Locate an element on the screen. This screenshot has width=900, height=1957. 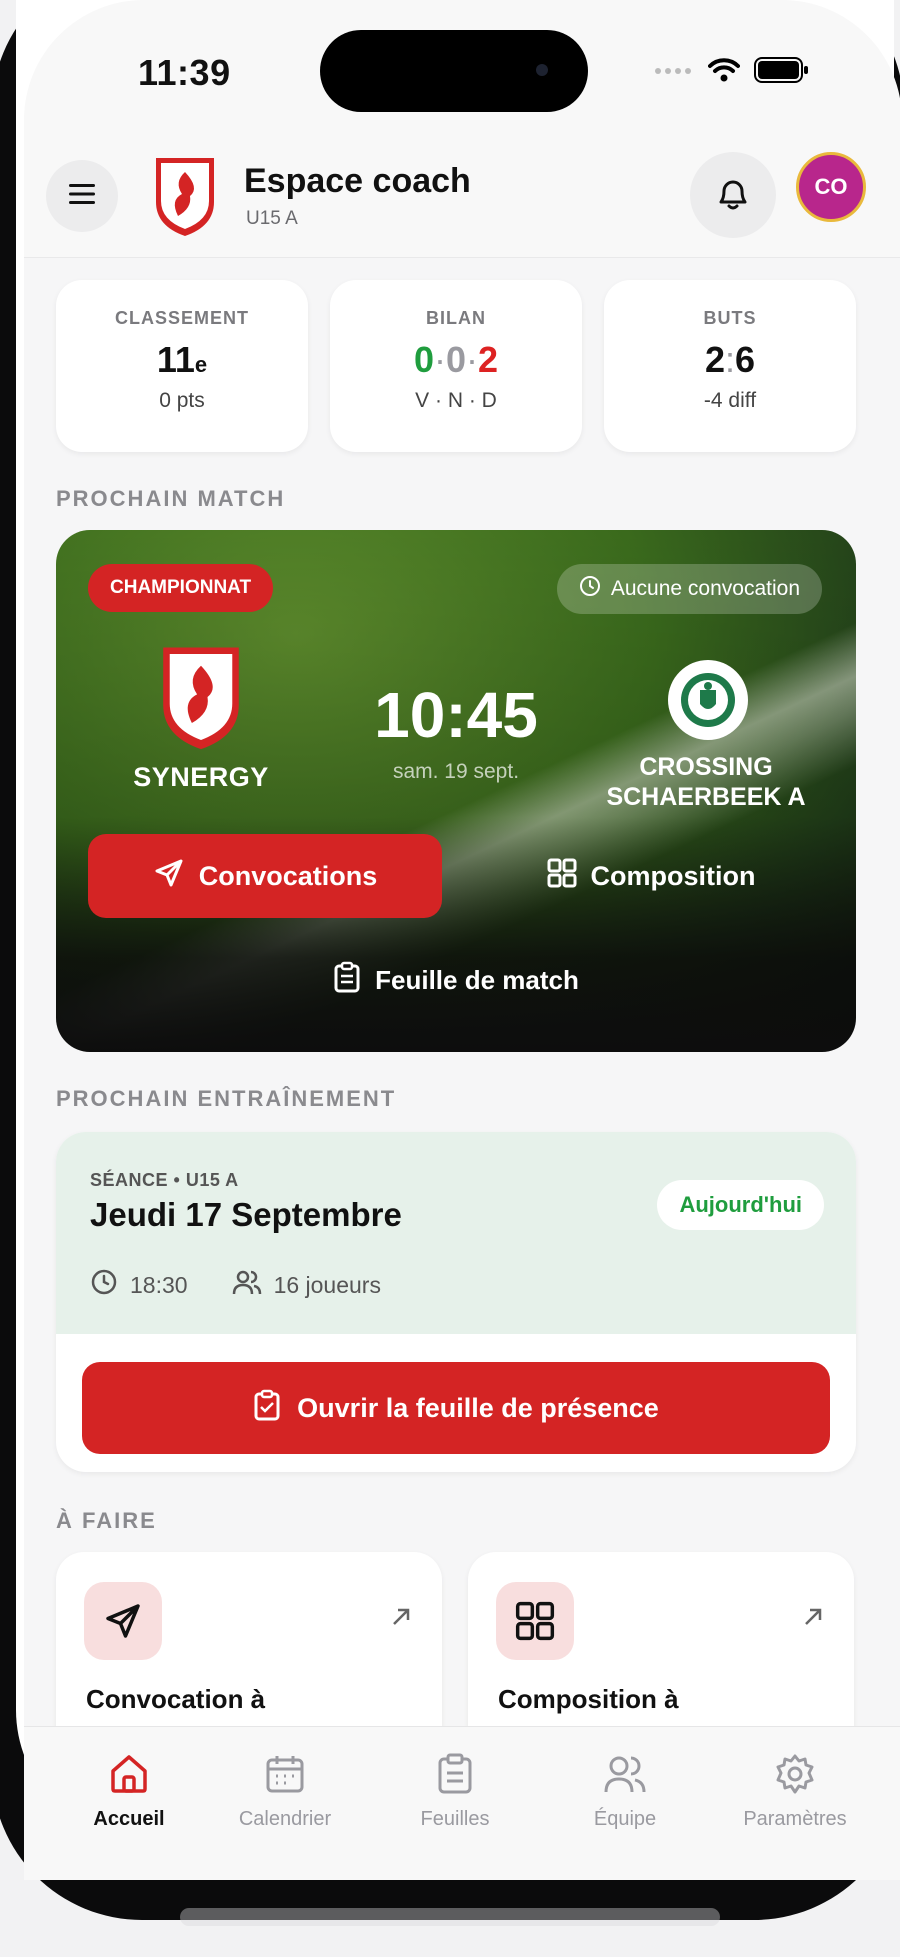
training-time: 18:30 is located at coordinates (159, 1284).